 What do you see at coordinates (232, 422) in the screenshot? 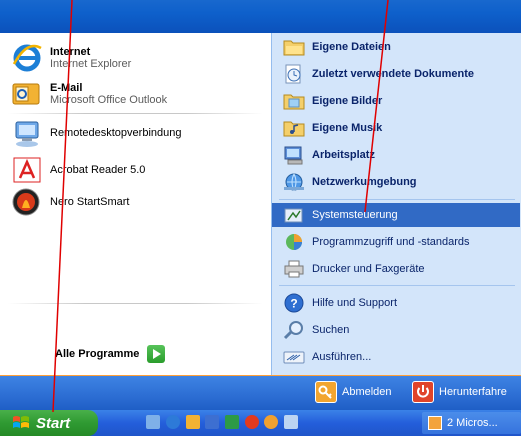
I see `quicklaunch-excel-icon` at bounding box center [232, 422].